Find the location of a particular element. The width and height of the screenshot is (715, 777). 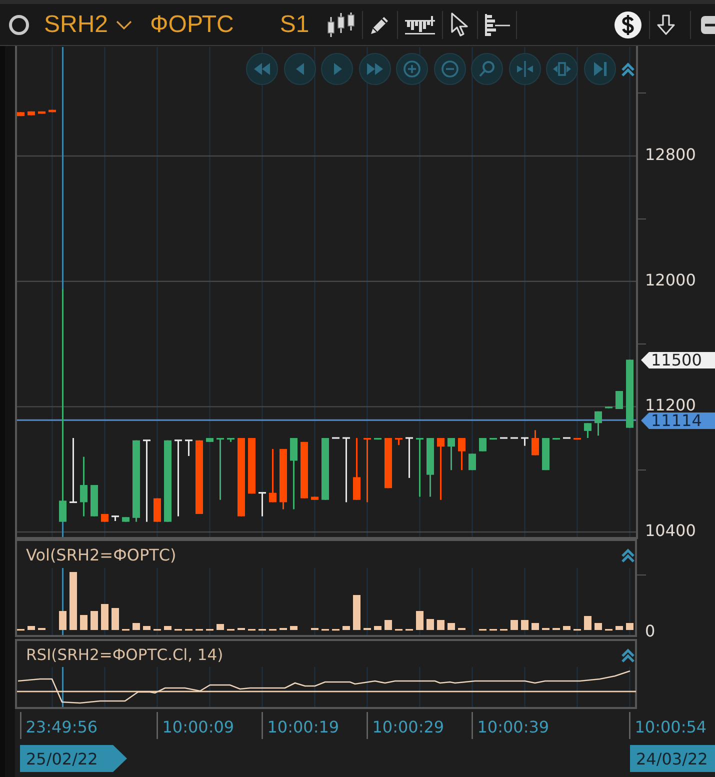

rewind-icon is located at coordinates (262, 69).